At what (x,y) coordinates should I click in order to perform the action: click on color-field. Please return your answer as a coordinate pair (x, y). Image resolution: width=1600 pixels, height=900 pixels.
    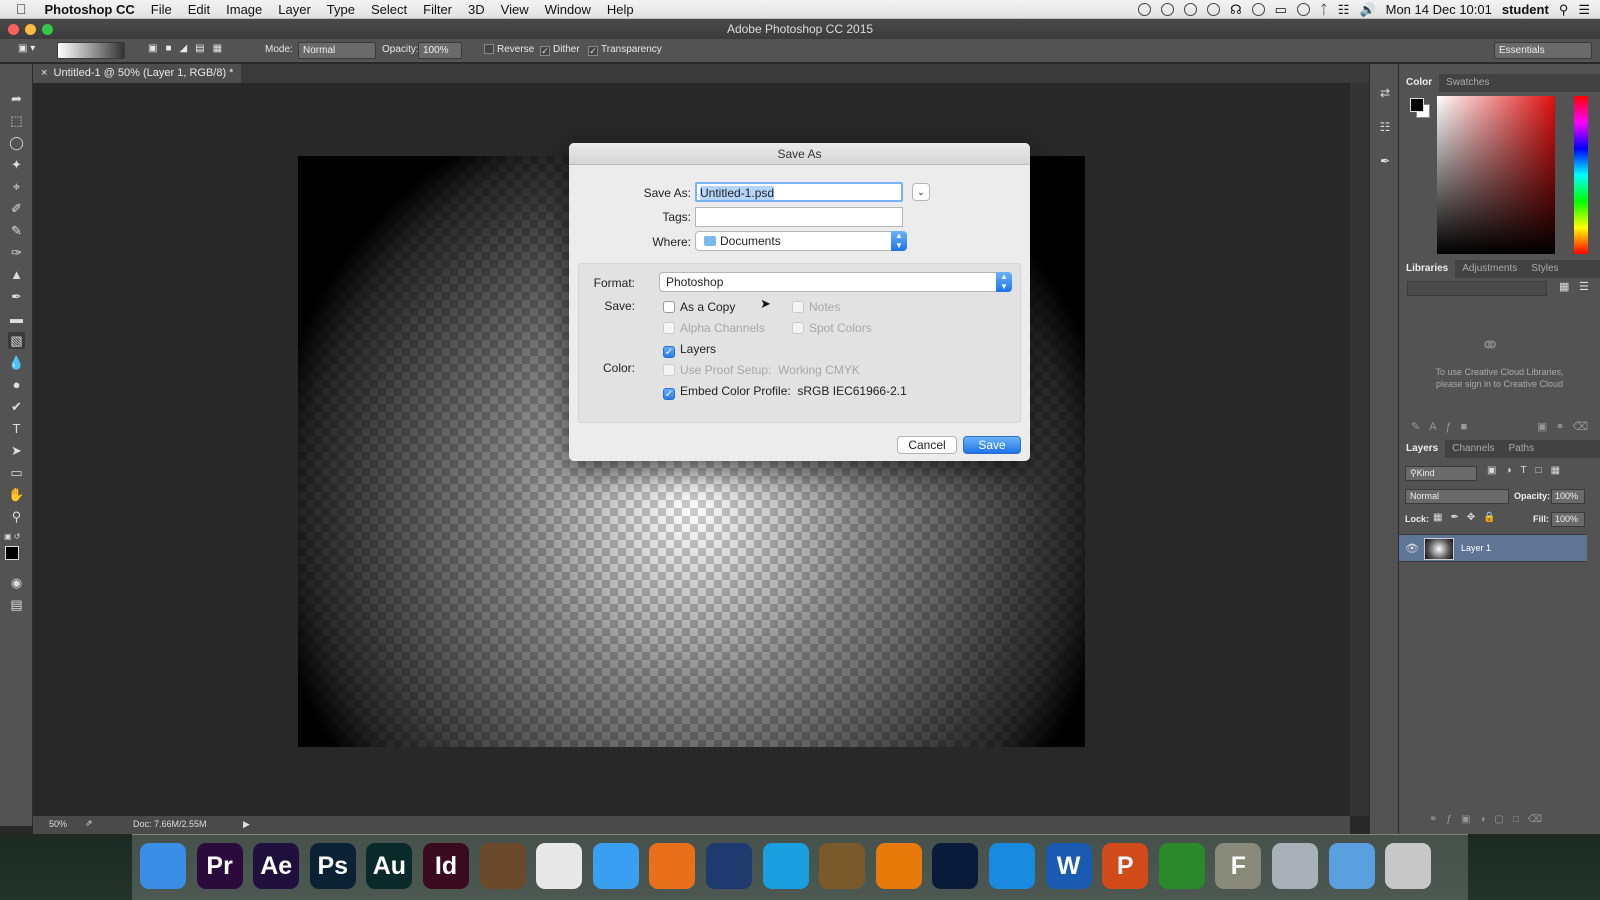
    Looking at the image, I should click on (1496, 175).